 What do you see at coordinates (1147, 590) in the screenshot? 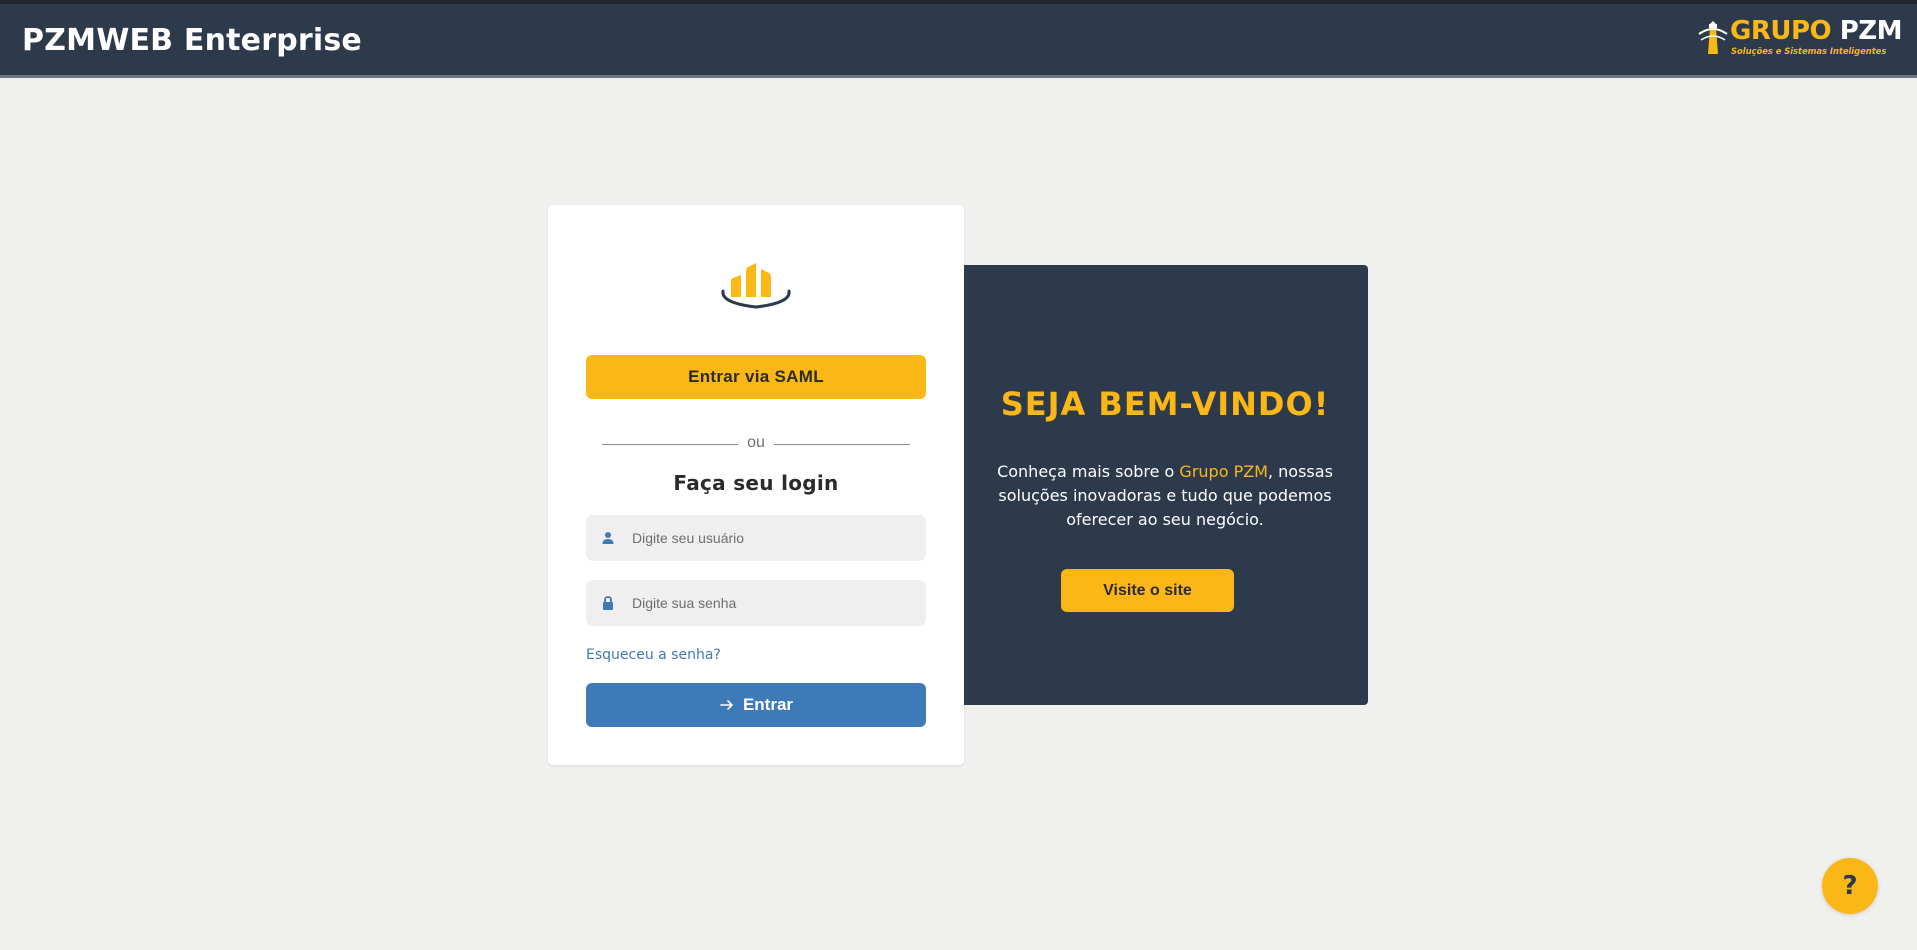
I see `visit-site-button: Visite o site` at bounding box center [1147, 590].